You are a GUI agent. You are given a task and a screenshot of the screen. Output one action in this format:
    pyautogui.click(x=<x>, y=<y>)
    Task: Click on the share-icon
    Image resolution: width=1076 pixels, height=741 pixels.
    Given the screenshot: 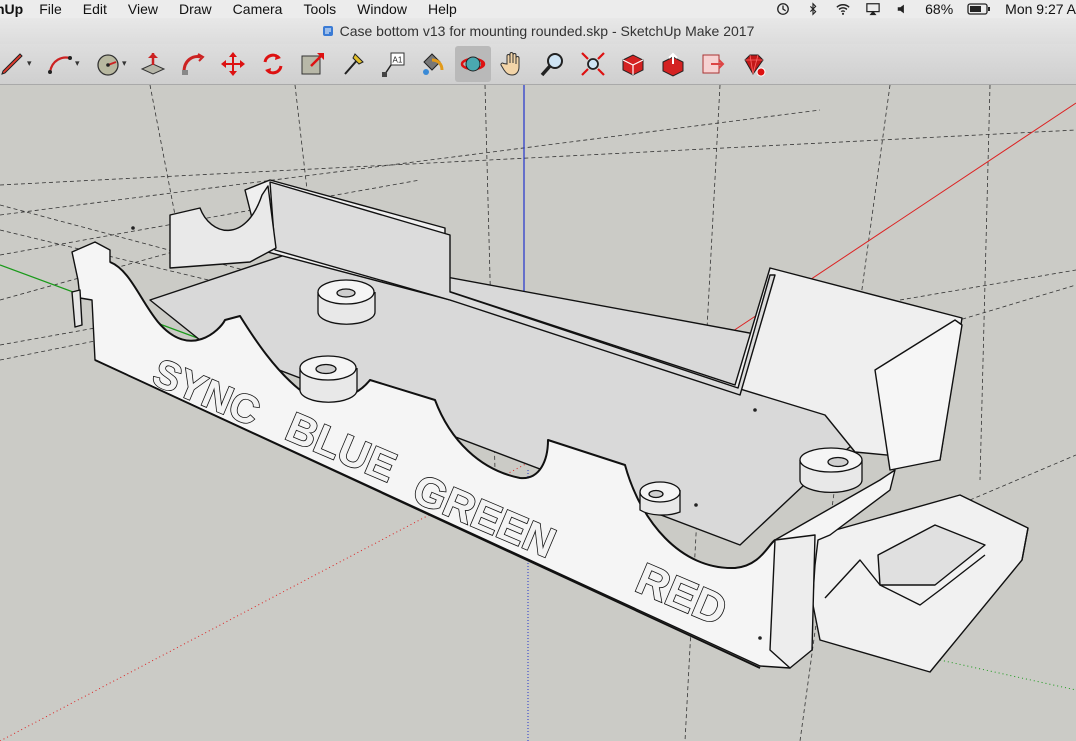 What is the action you would take?
    pyautogui.click(x=673, y=64)
    